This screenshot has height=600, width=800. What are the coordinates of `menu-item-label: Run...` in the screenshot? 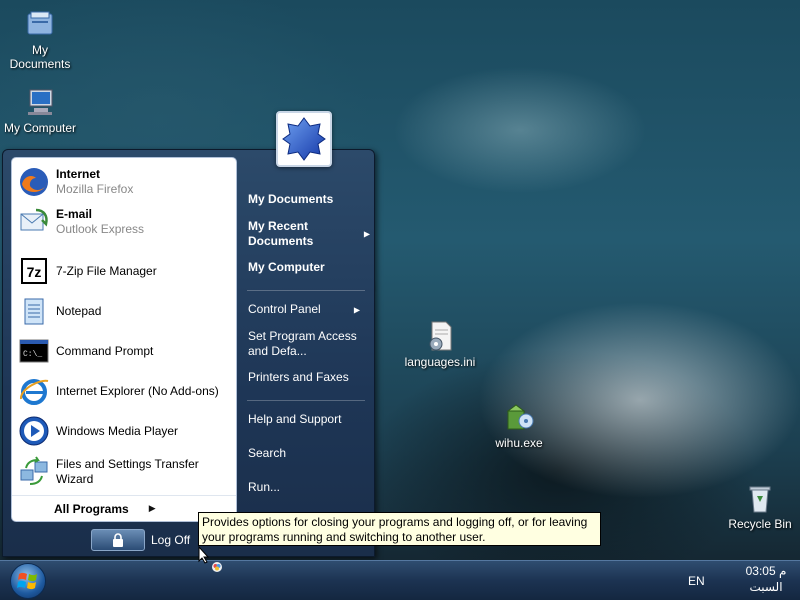 It's located at (264, 487).